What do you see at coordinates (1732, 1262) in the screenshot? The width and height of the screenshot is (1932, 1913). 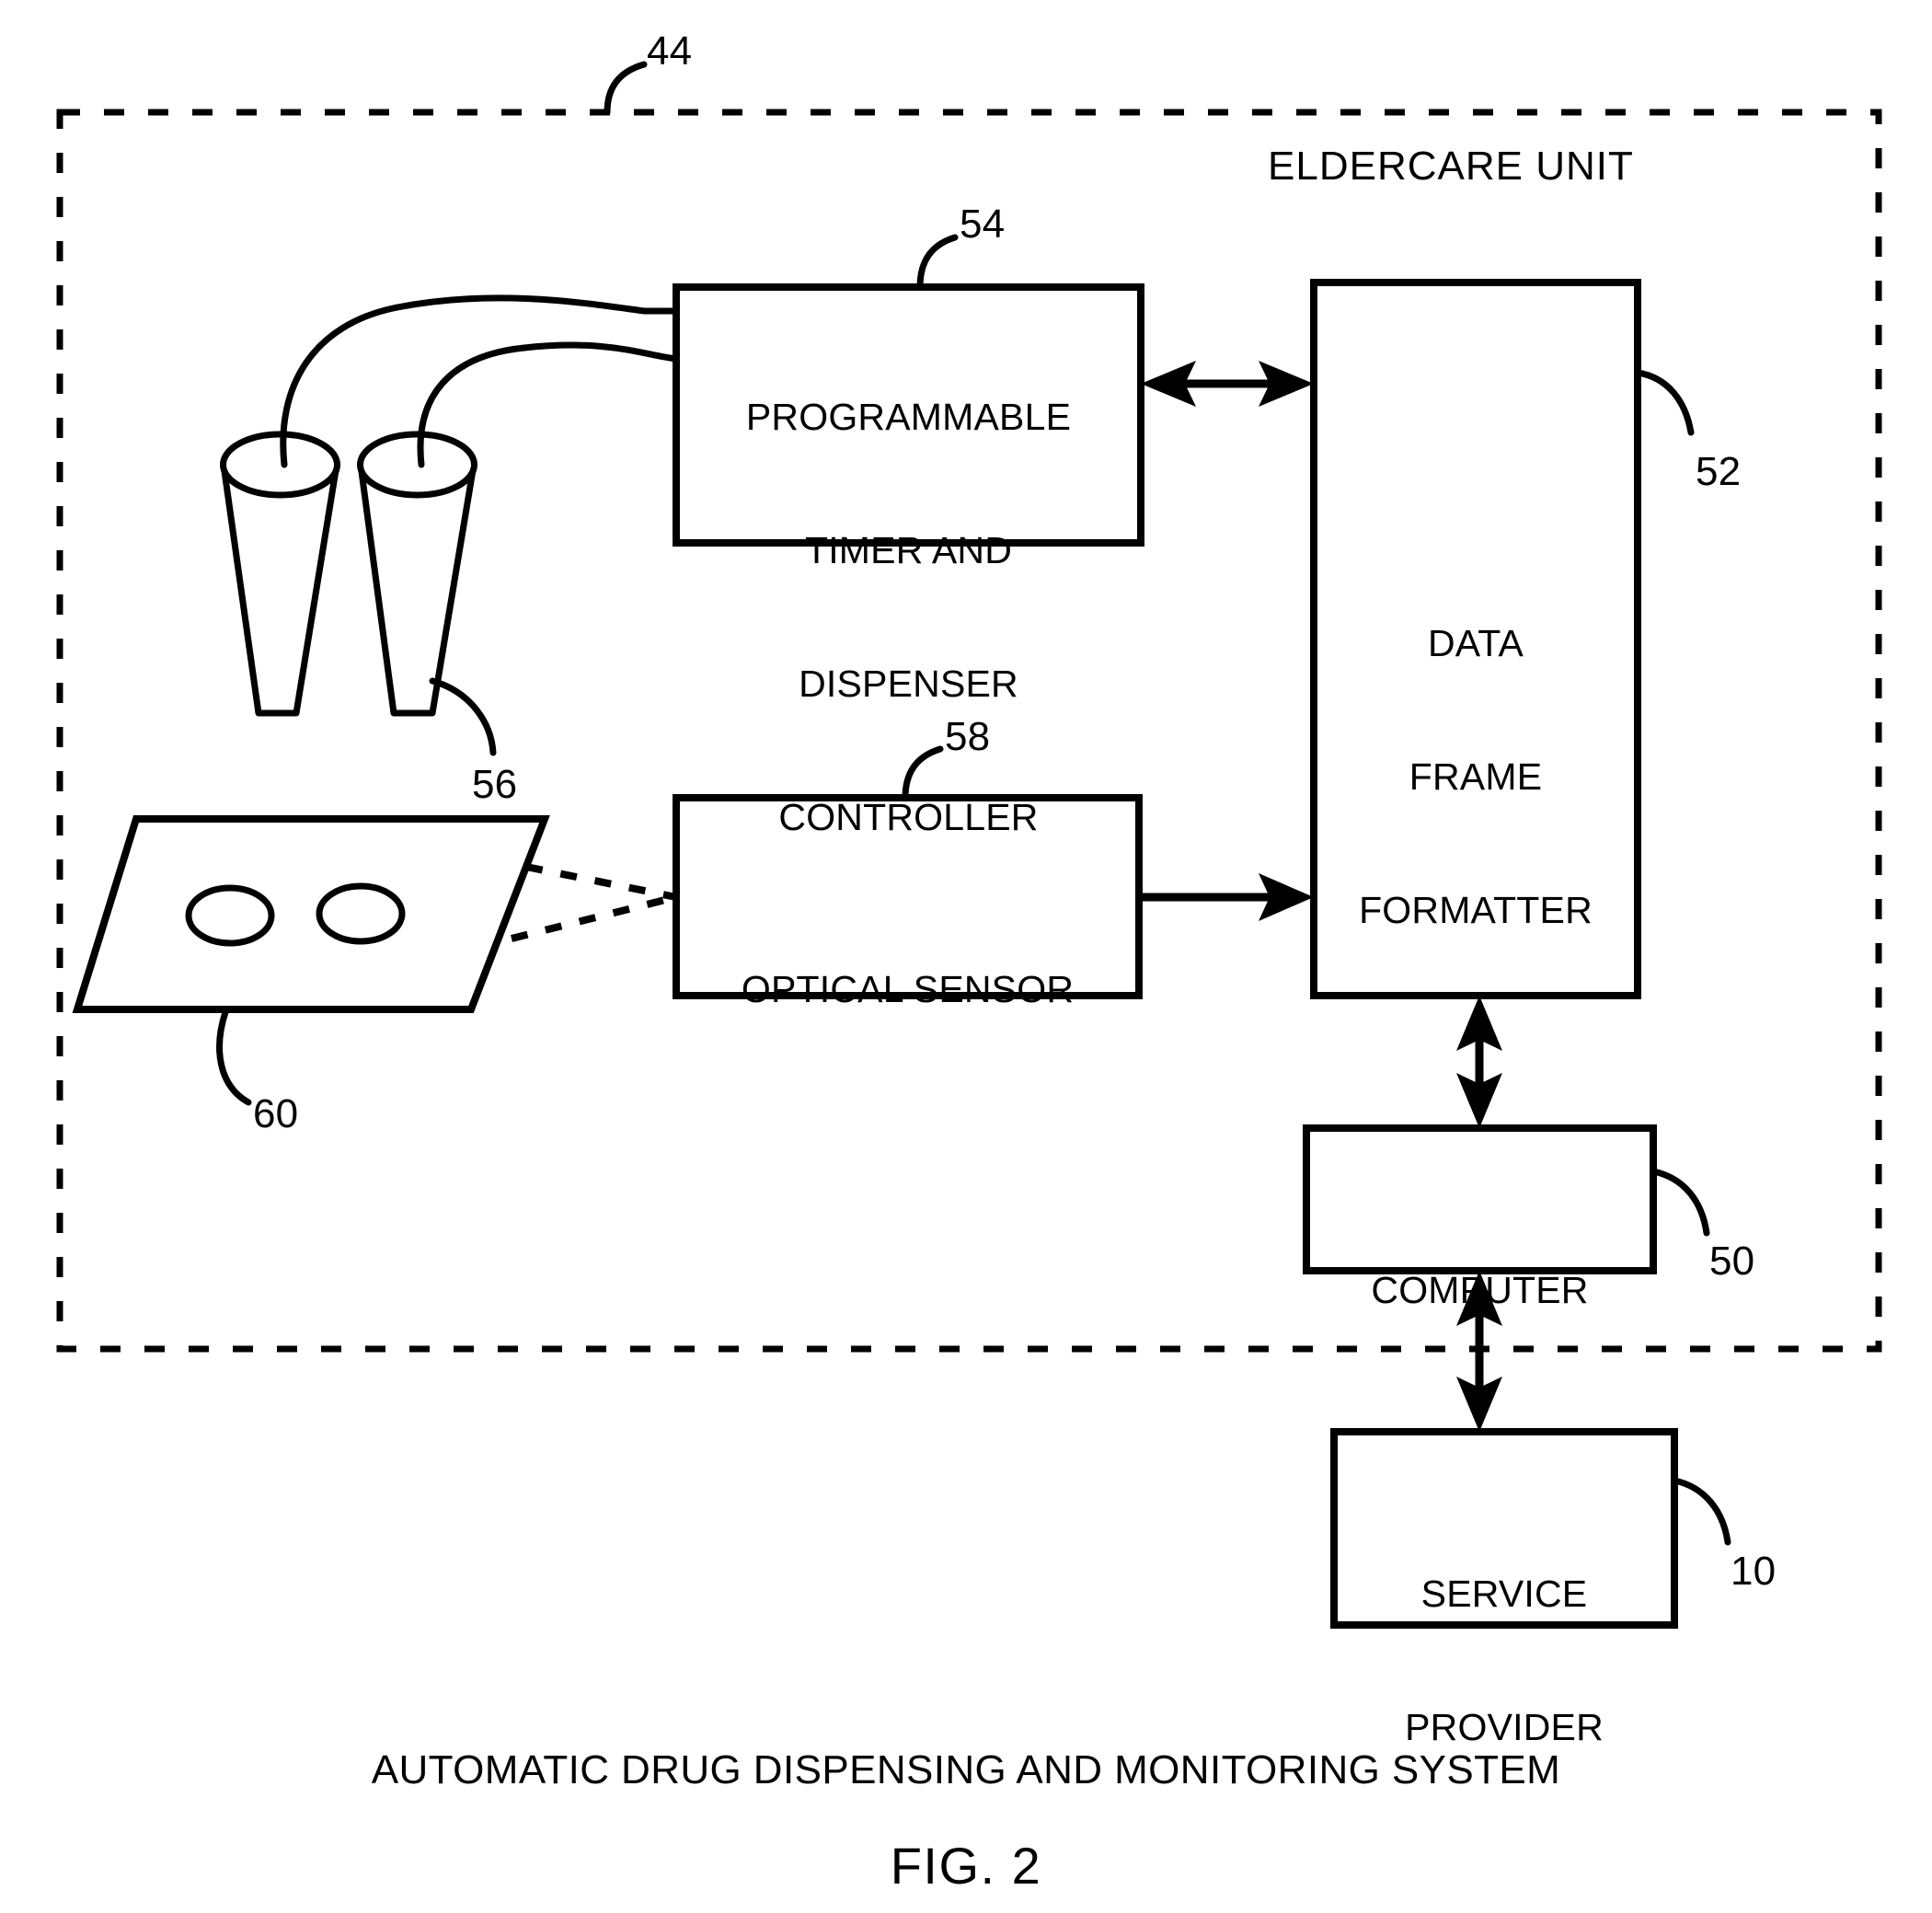 I see `reference-numeral-50: 50` at bounding box center [1732, 1262].